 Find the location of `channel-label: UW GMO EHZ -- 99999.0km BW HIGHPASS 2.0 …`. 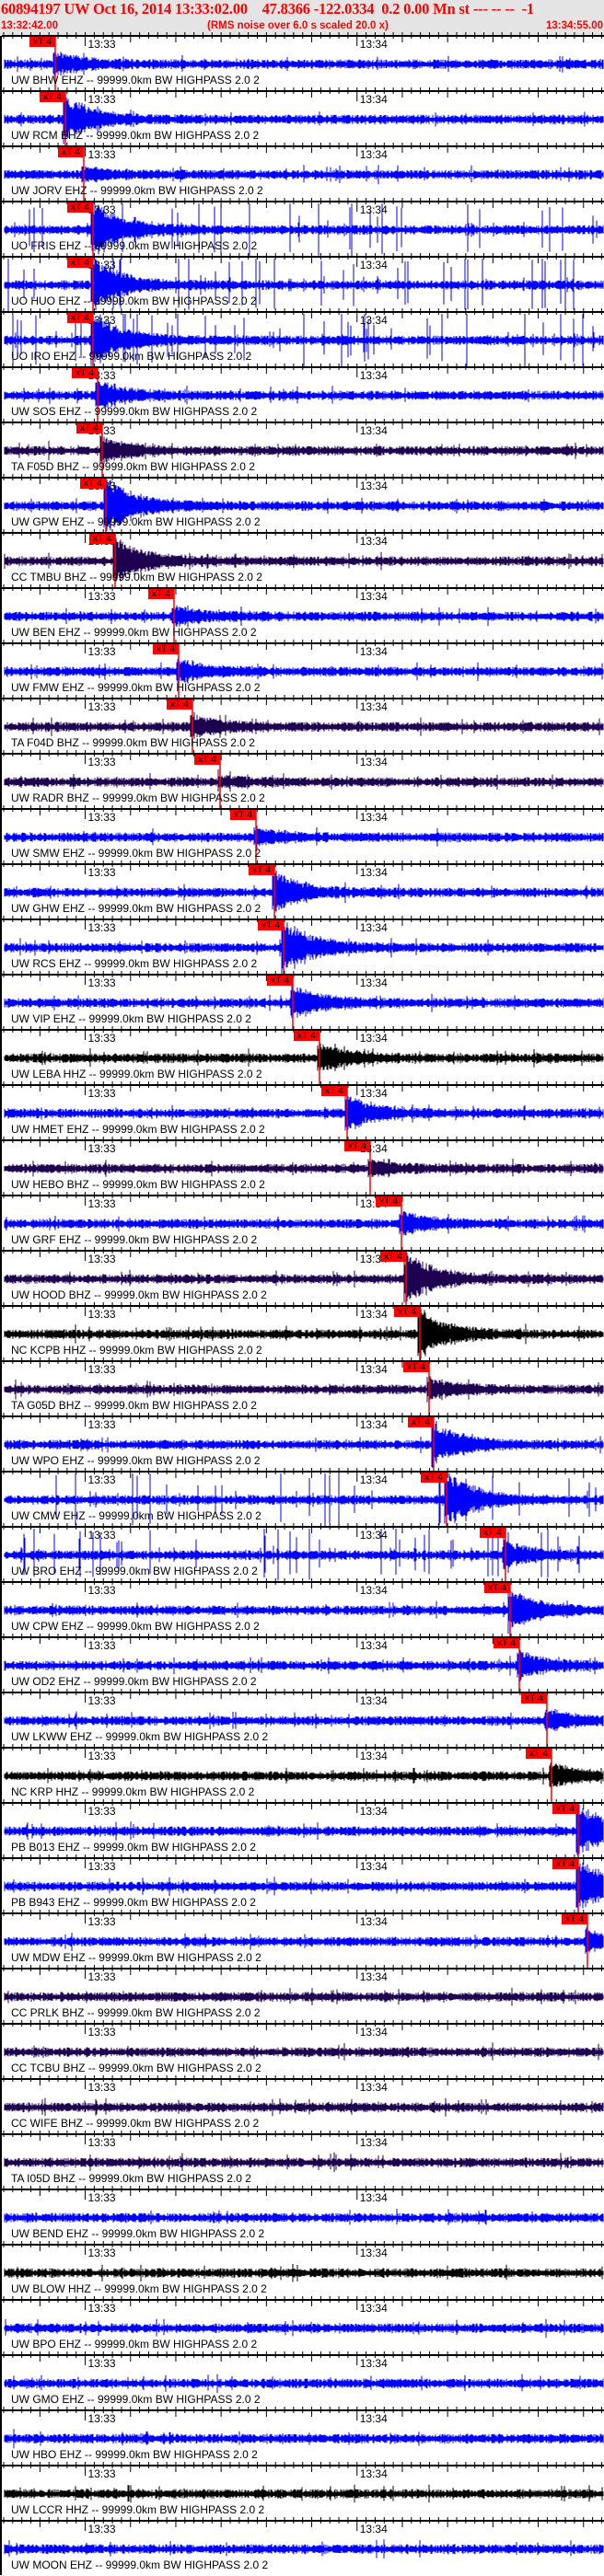

channel-label: UW GMO EHZ -- 99999.0km BW HIGHPASS 2.0 … is located at coordinates (136, 2399).